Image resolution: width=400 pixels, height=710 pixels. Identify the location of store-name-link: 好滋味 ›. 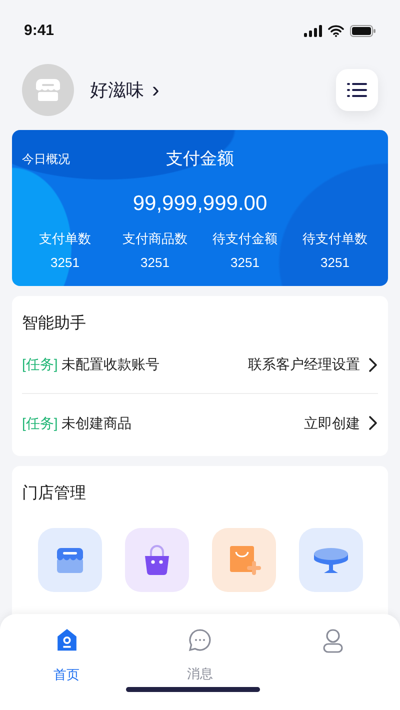
(125, 90).